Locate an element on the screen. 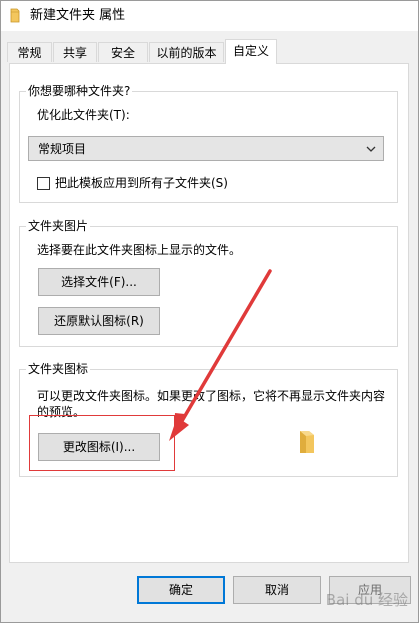 This screenshot has height=623, width=419. cancel-button: 取消 is located at coordinates (277, 590).